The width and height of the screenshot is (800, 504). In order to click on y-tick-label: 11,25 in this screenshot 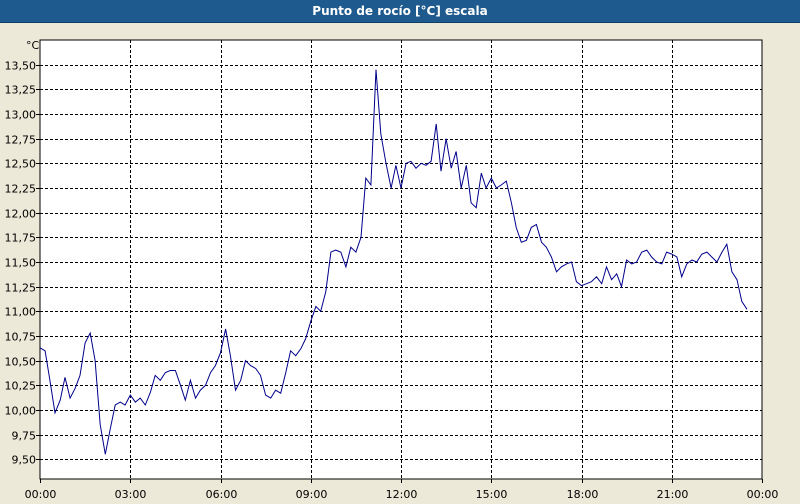, I will do `click(21, 288)`.